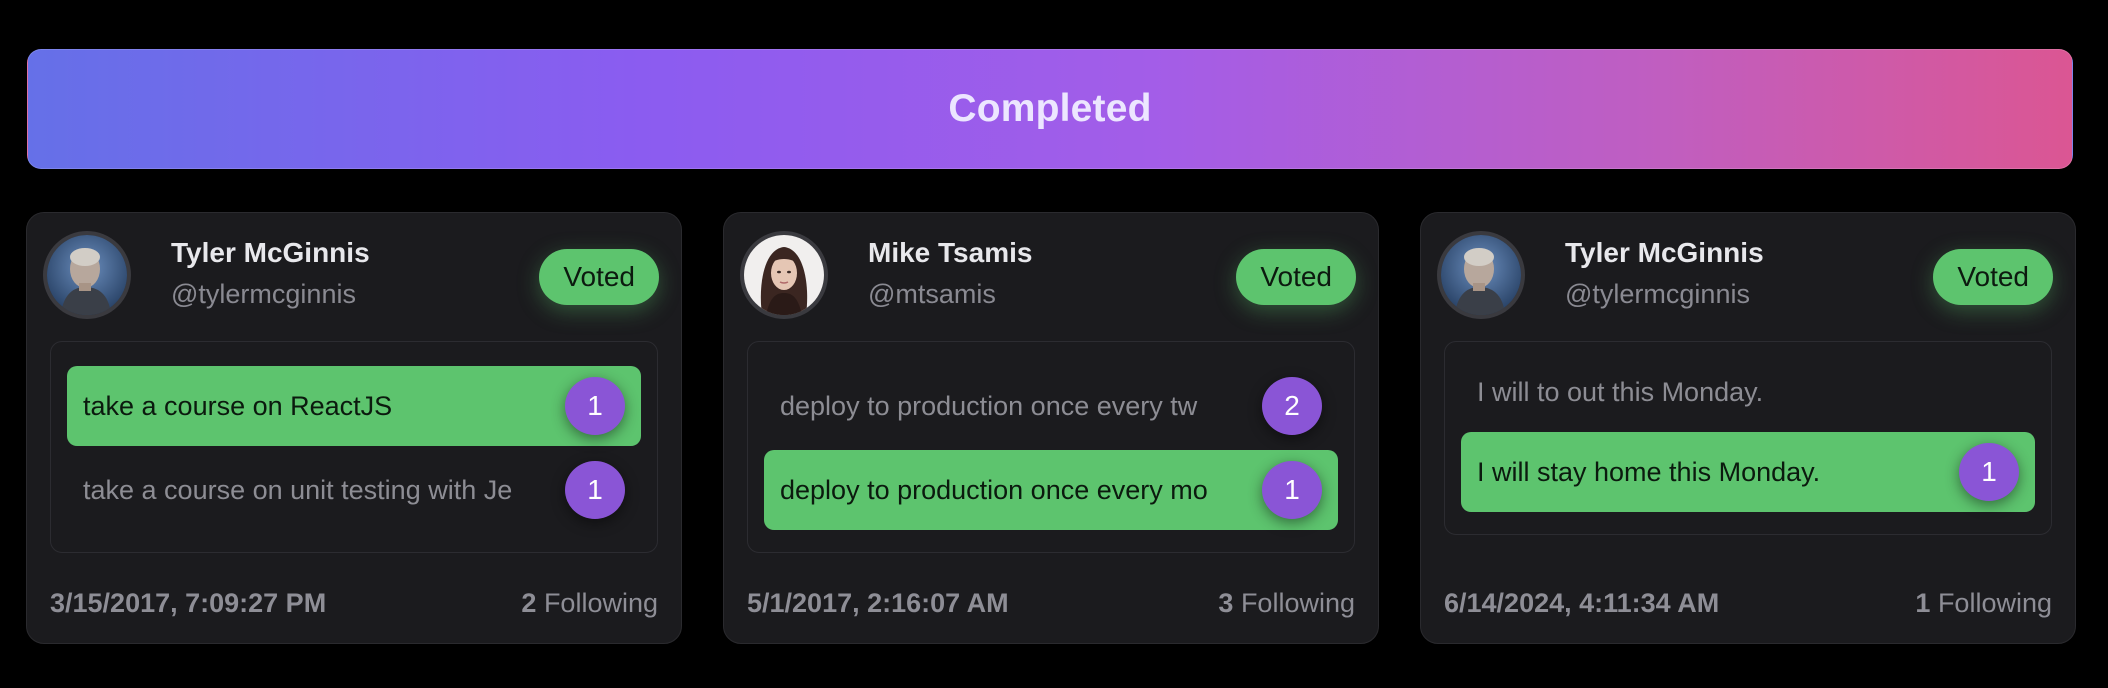 Image resolution: width=2108 pixels, height=688 pixels. Describe the element at coordinates (298, 490) in the screenshot. I see `option-text: take a course on unit testing with Je` at that location.